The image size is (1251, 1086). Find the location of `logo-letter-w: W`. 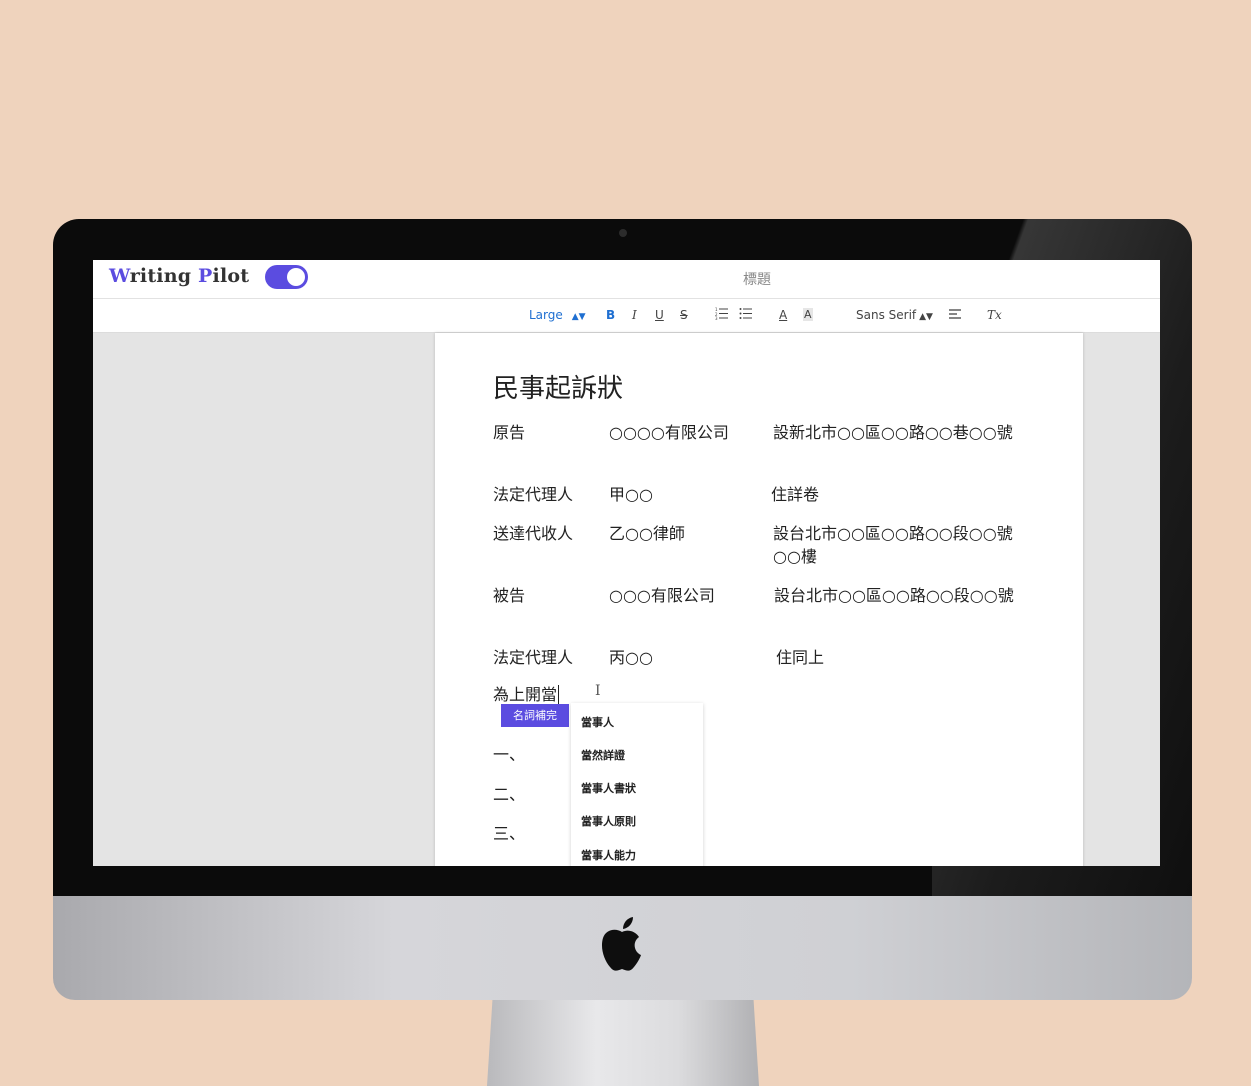

logo-letter-w: W is located at coordinates (119, 276).